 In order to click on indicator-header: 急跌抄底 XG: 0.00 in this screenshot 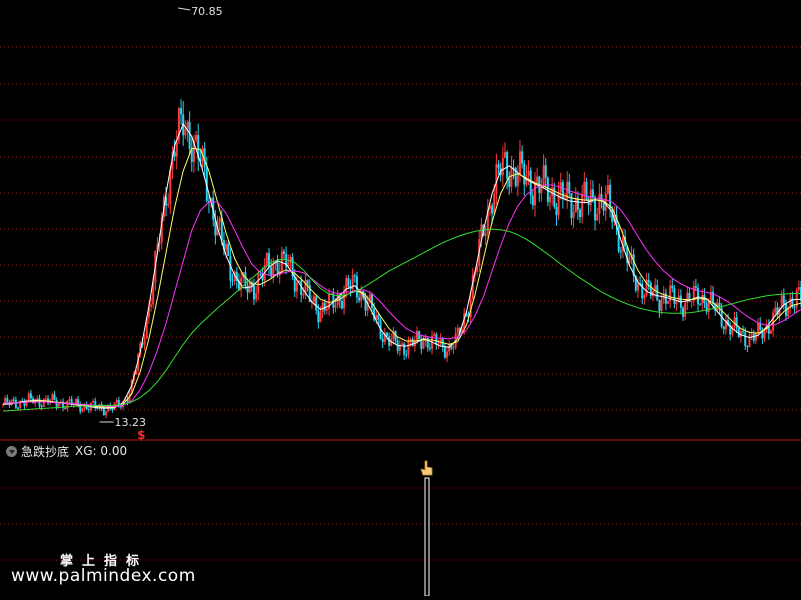, I will do `click(66, 451)`.